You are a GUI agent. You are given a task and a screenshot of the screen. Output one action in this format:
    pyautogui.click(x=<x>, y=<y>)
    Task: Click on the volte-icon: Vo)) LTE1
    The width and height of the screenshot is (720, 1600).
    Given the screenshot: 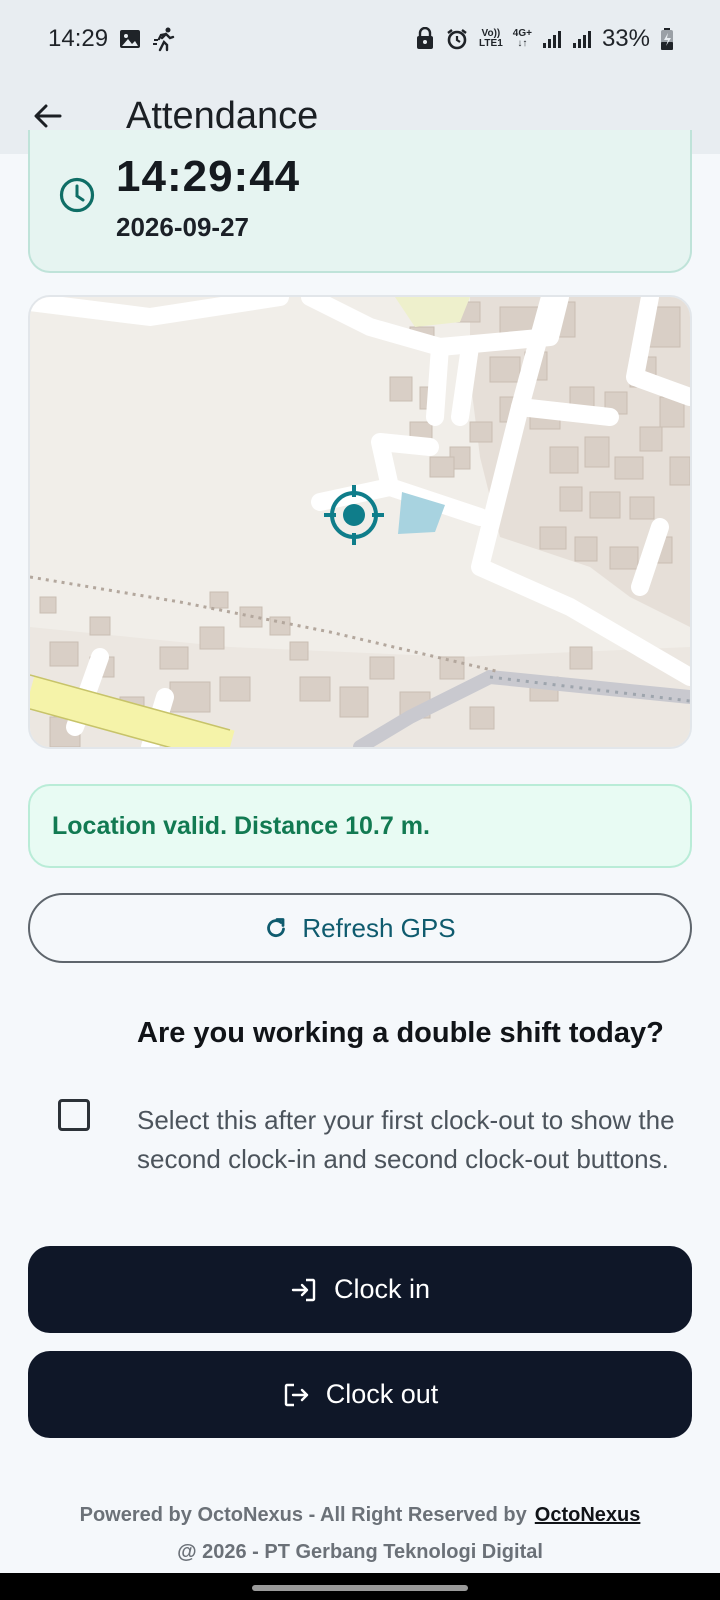 What is the action you would take?
    pyautogui.click(x=491, y=39)
    